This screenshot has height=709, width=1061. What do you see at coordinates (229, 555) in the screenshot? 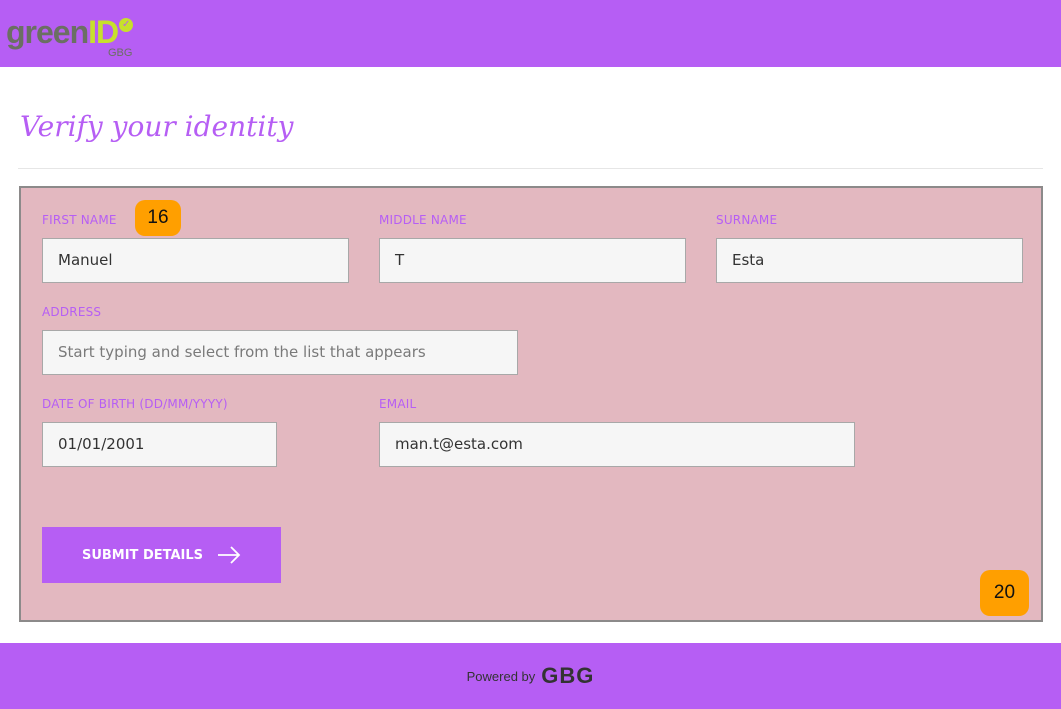
I see `arrow-right-icon` at bounding box center [229, 555].